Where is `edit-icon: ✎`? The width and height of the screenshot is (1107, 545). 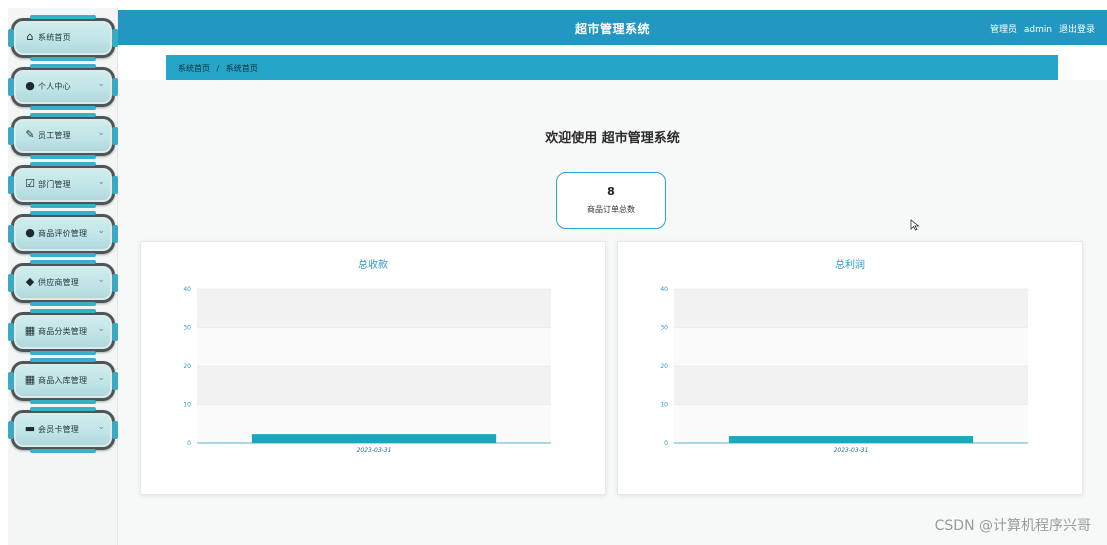
edit-icon: ✎ is located at coordinates (30, 134).